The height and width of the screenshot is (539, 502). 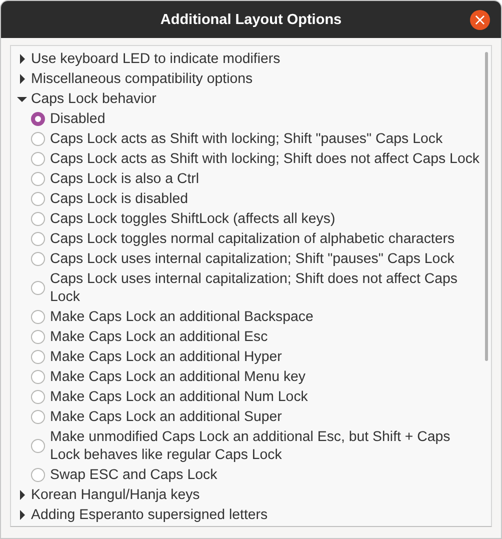 What do you see at coordinates (266, 239) in the screenshot?
I see `option-label: Caps Lock toggles normal capitalization of alphabetic characters` at bounding box center [266, 239].